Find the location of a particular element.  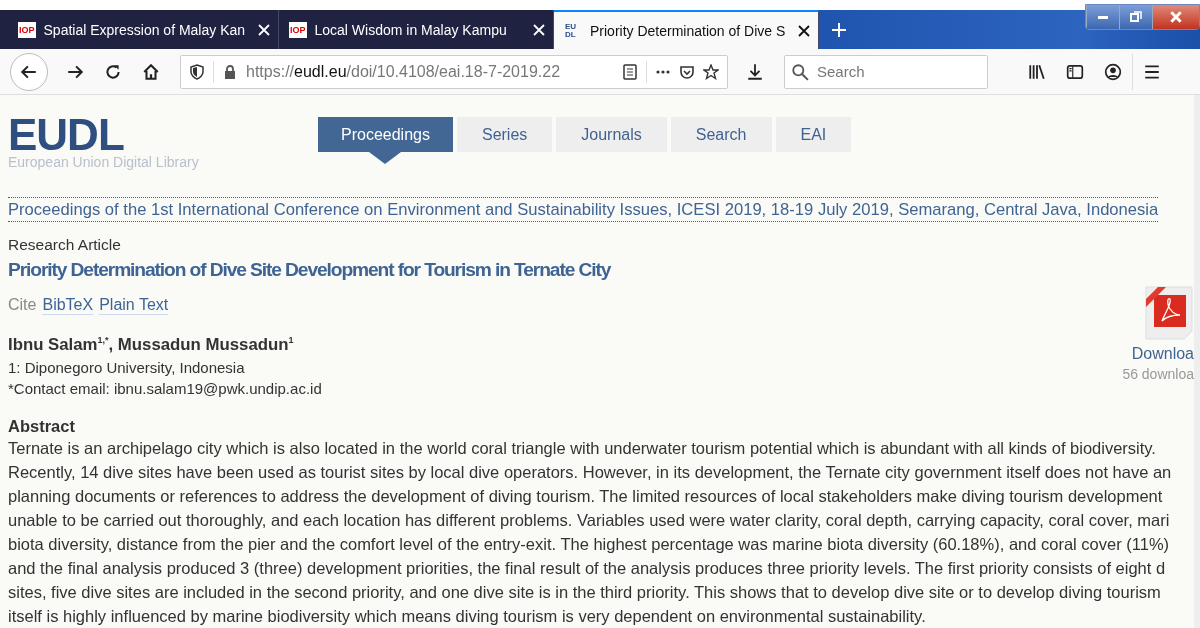

browser-tab: EUDL Priority Determination of Dive S is located at coordinates (686, 30).